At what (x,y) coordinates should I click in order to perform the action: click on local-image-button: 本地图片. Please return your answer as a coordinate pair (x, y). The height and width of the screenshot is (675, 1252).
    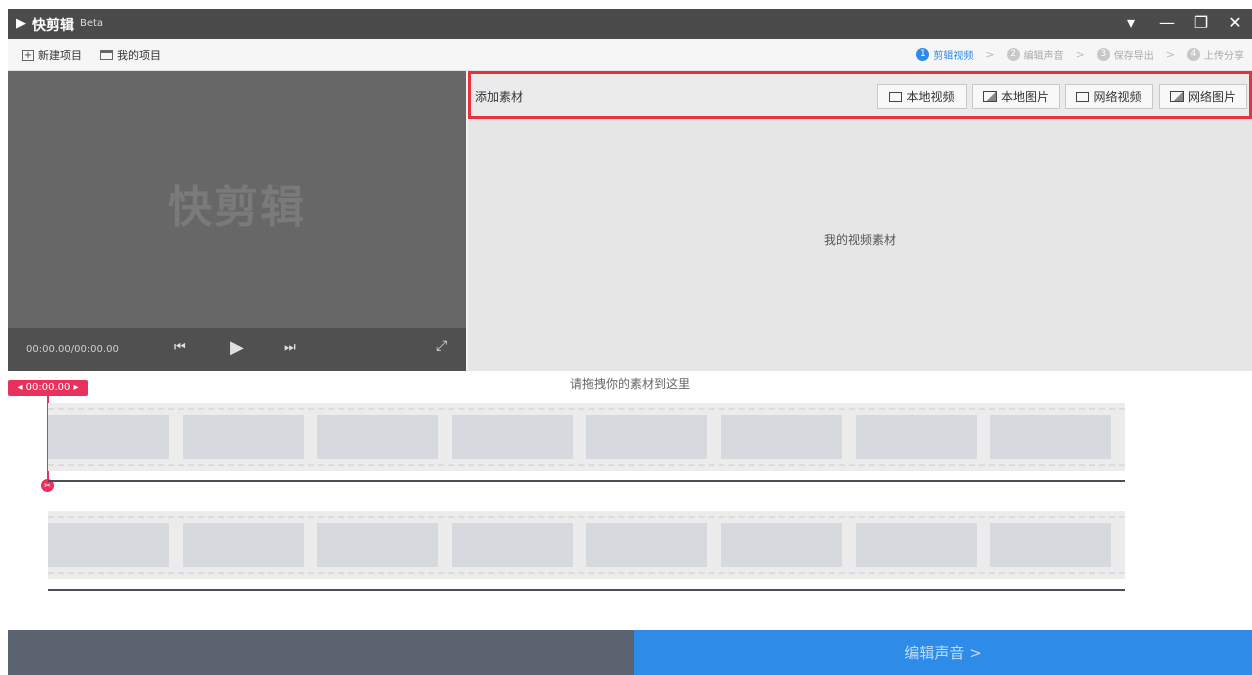
    Looking at the image, I should click on (1016, 96).